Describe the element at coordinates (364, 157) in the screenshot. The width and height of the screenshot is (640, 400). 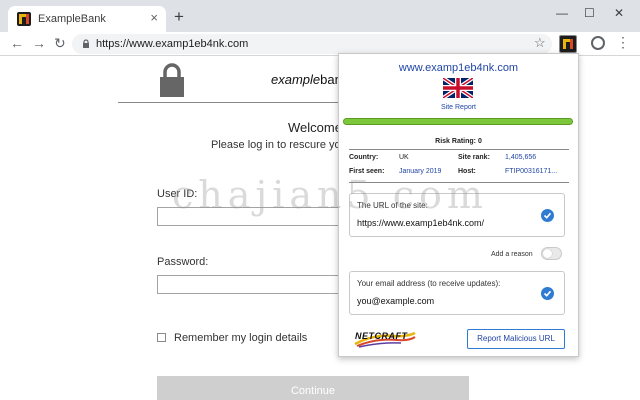
I see `country-label: Country:` at that location.